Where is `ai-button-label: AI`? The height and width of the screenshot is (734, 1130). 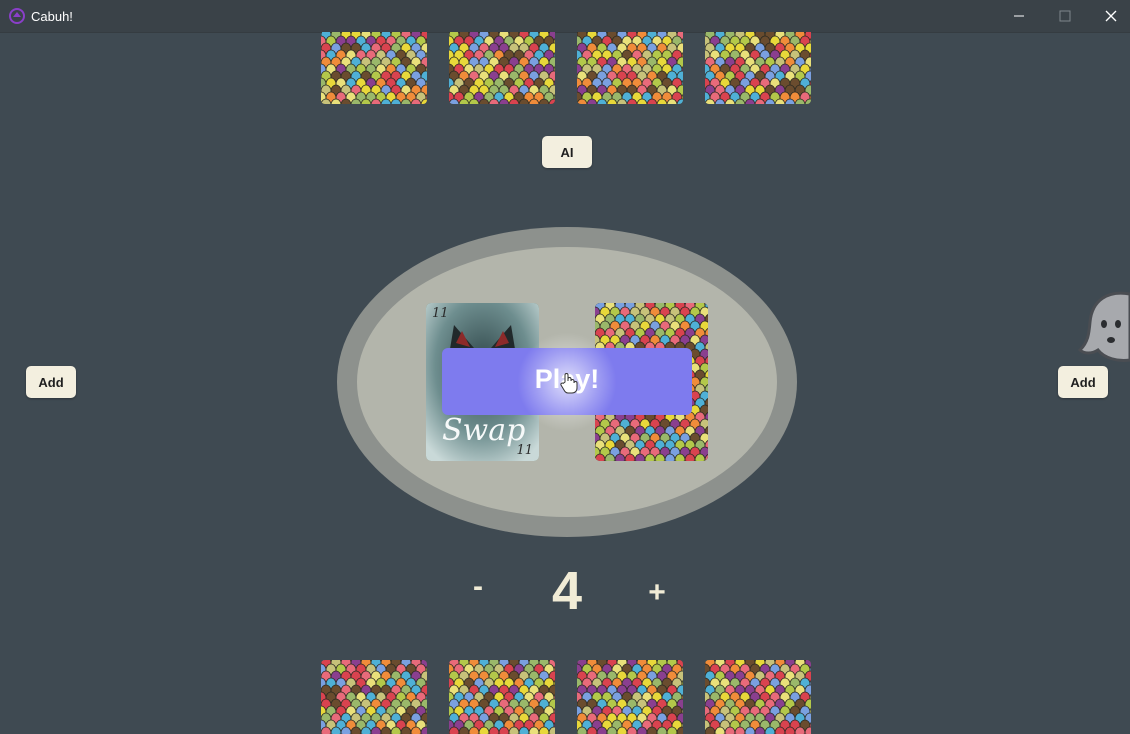
ai-button-label: AI is located at coordinates (567, 152).